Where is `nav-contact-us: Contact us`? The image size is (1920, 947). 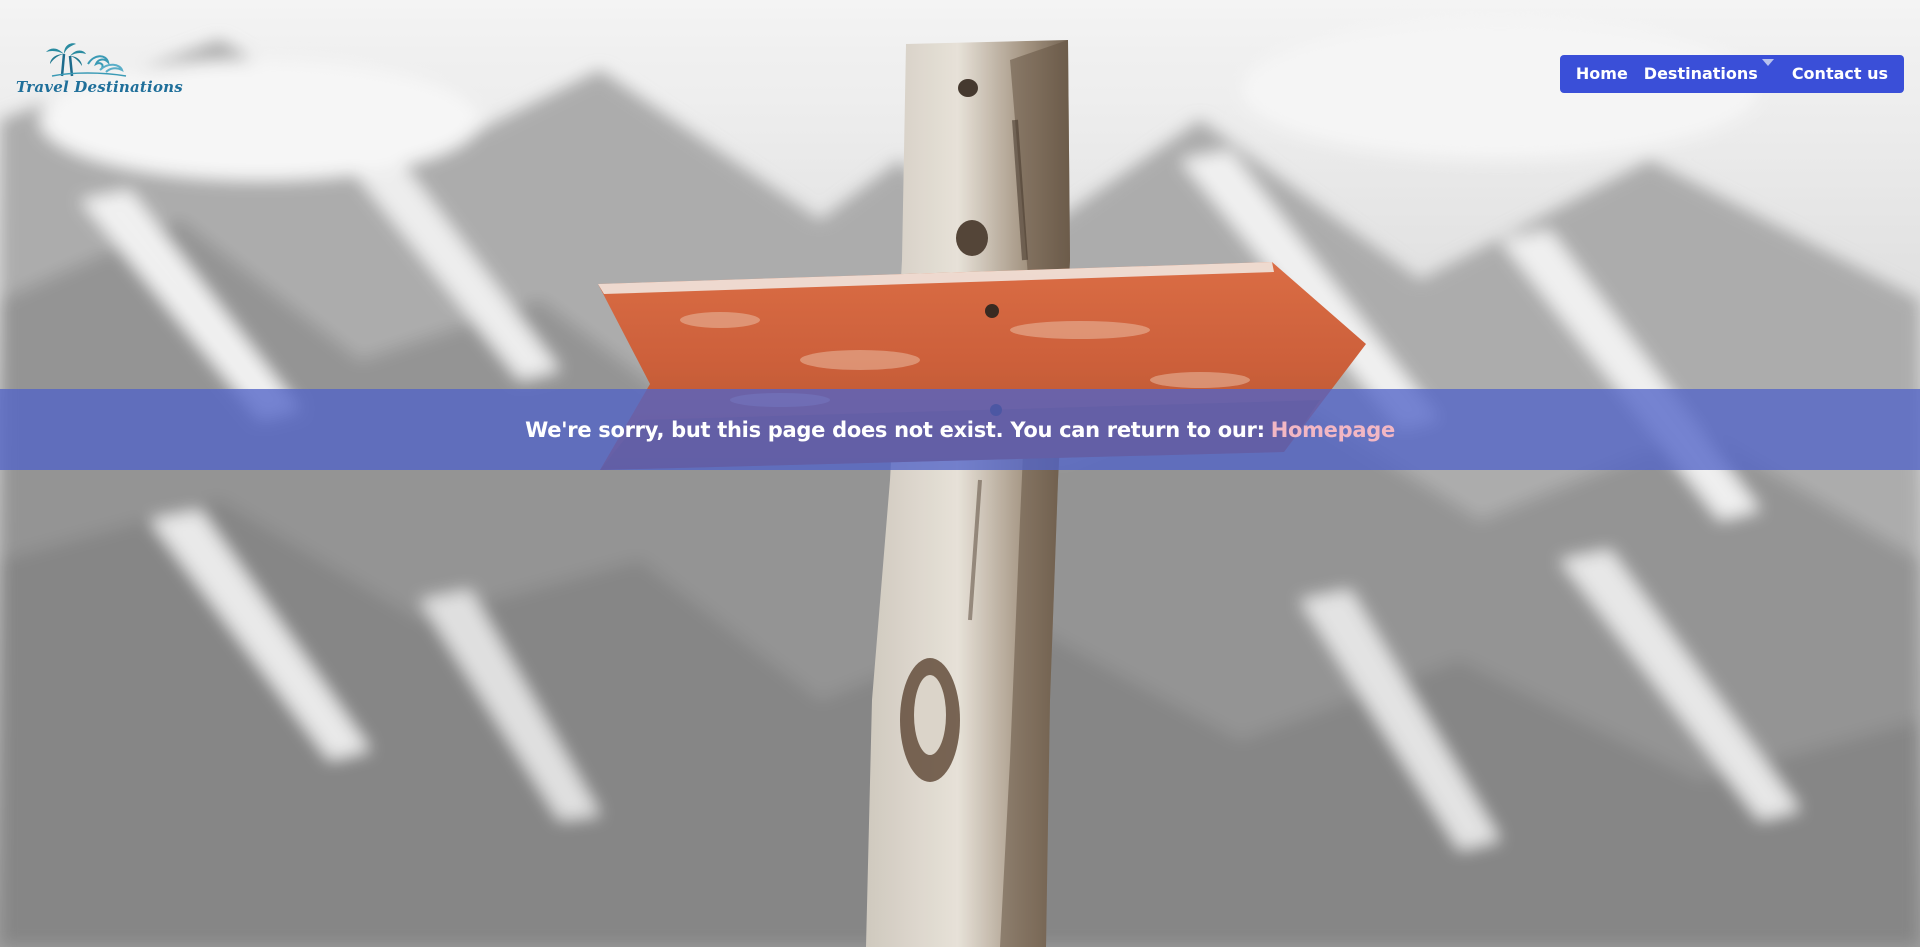
nav-contact-us: Contact us is located at coordinates (1840, 74).